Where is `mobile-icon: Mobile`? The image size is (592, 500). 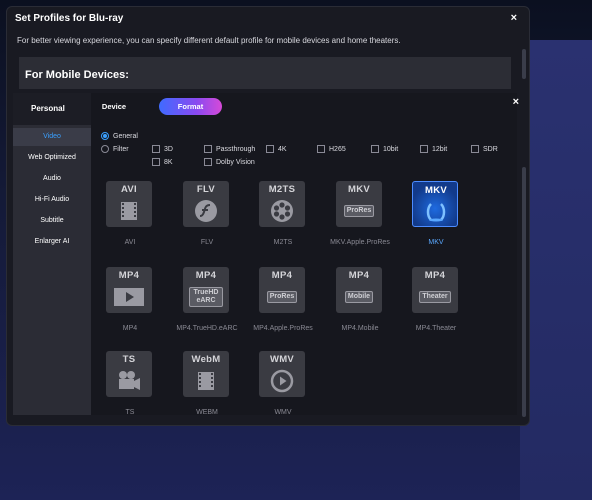
mobile-icon: Mobile is located at coordinates (359, 297).